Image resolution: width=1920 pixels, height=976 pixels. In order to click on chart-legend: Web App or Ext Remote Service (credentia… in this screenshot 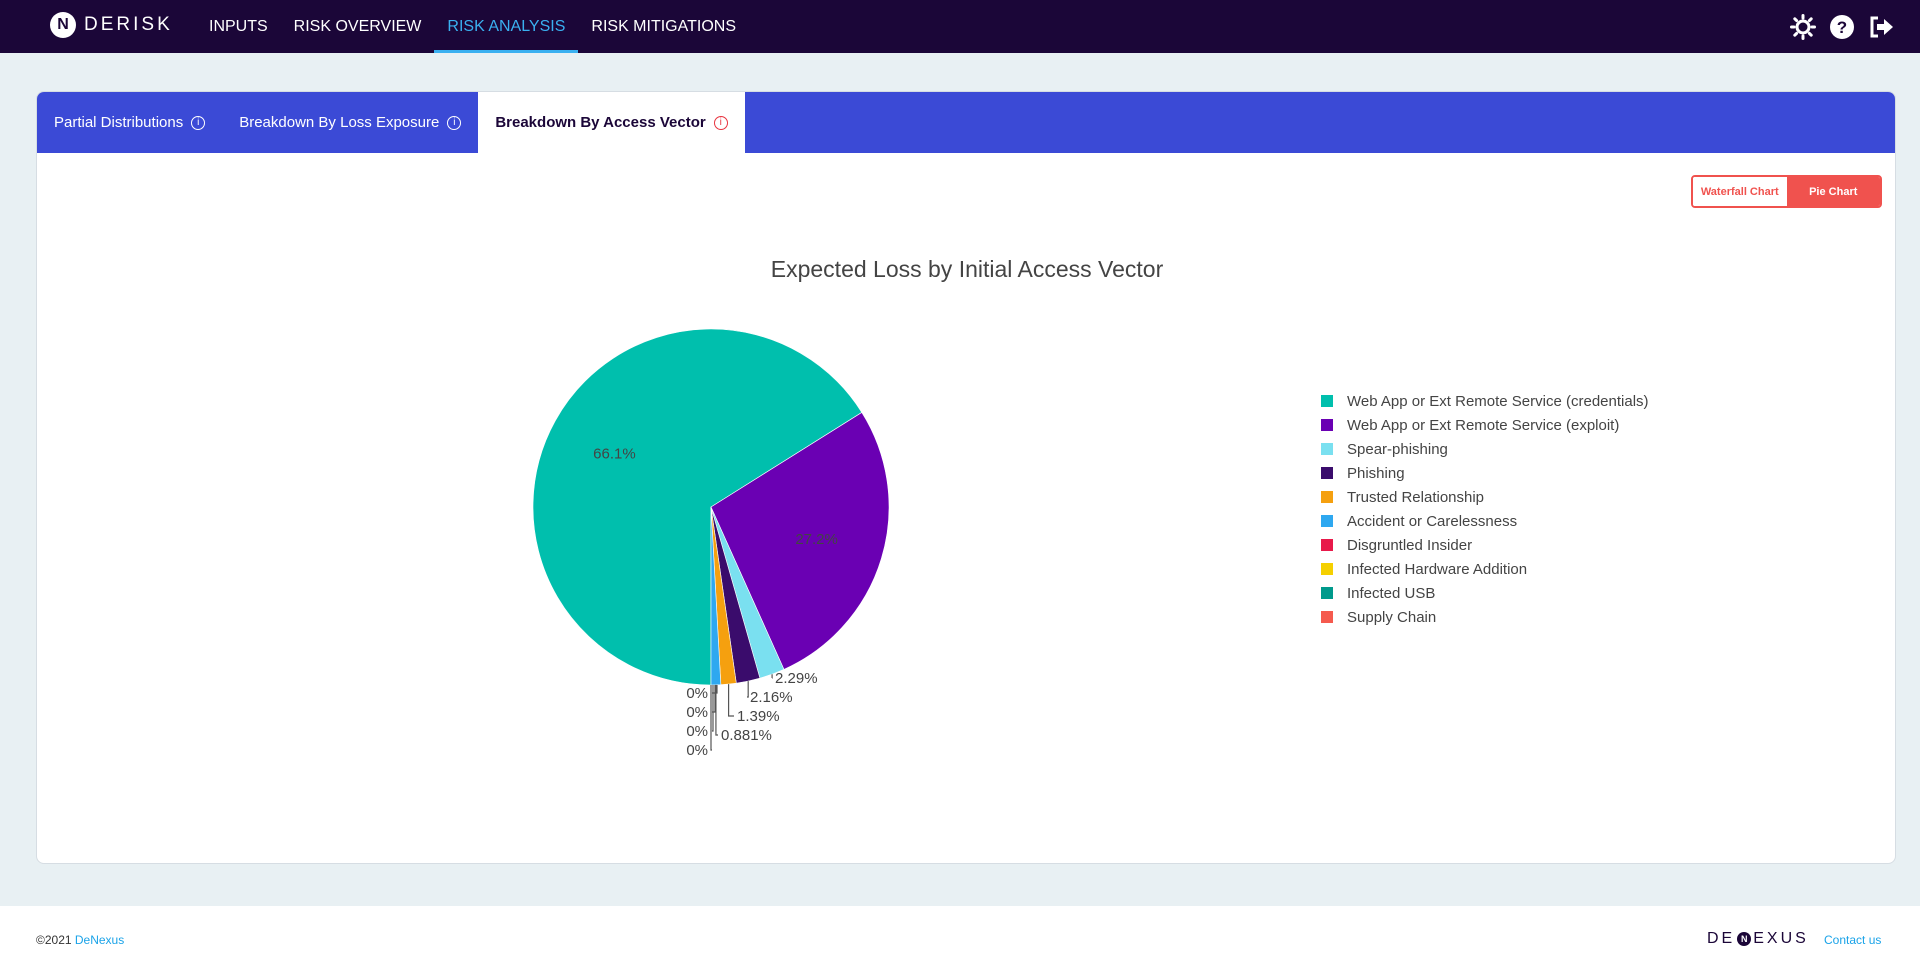, I will do `click(1485, 509)`.